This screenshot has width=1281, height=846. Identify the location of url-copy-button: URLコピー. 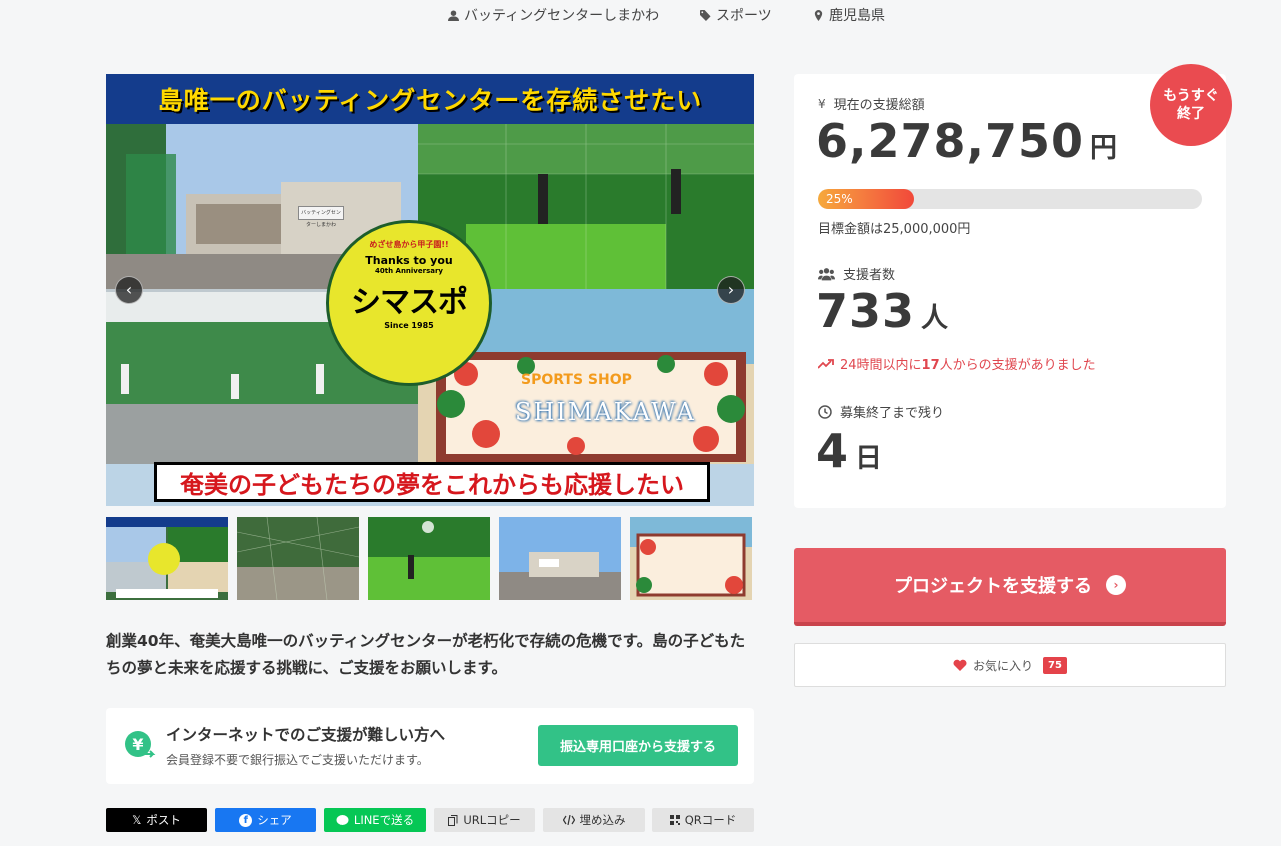
(484, 820).